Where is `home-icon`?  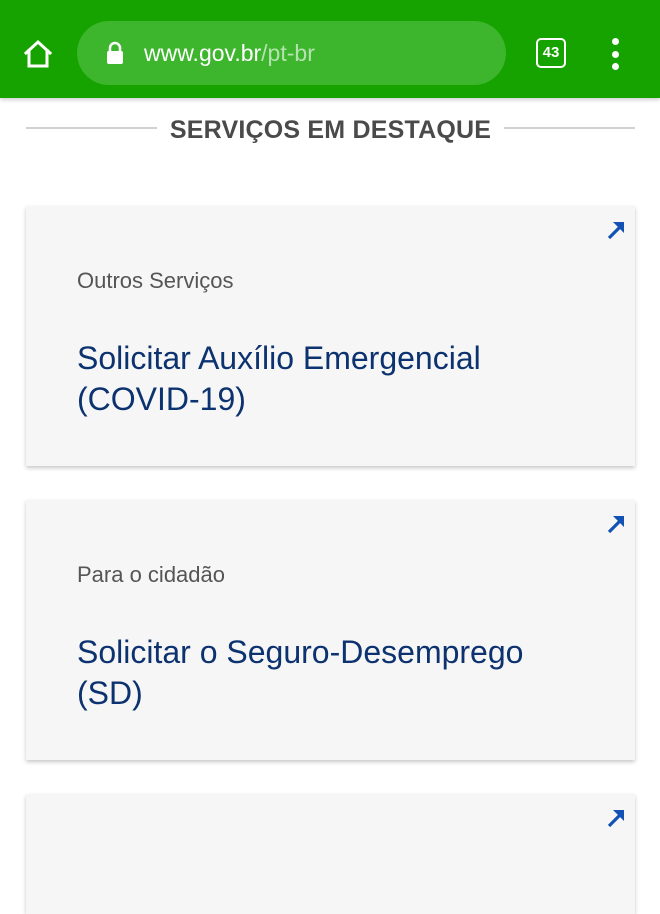
home-icon is located at coordinates (38, 53).